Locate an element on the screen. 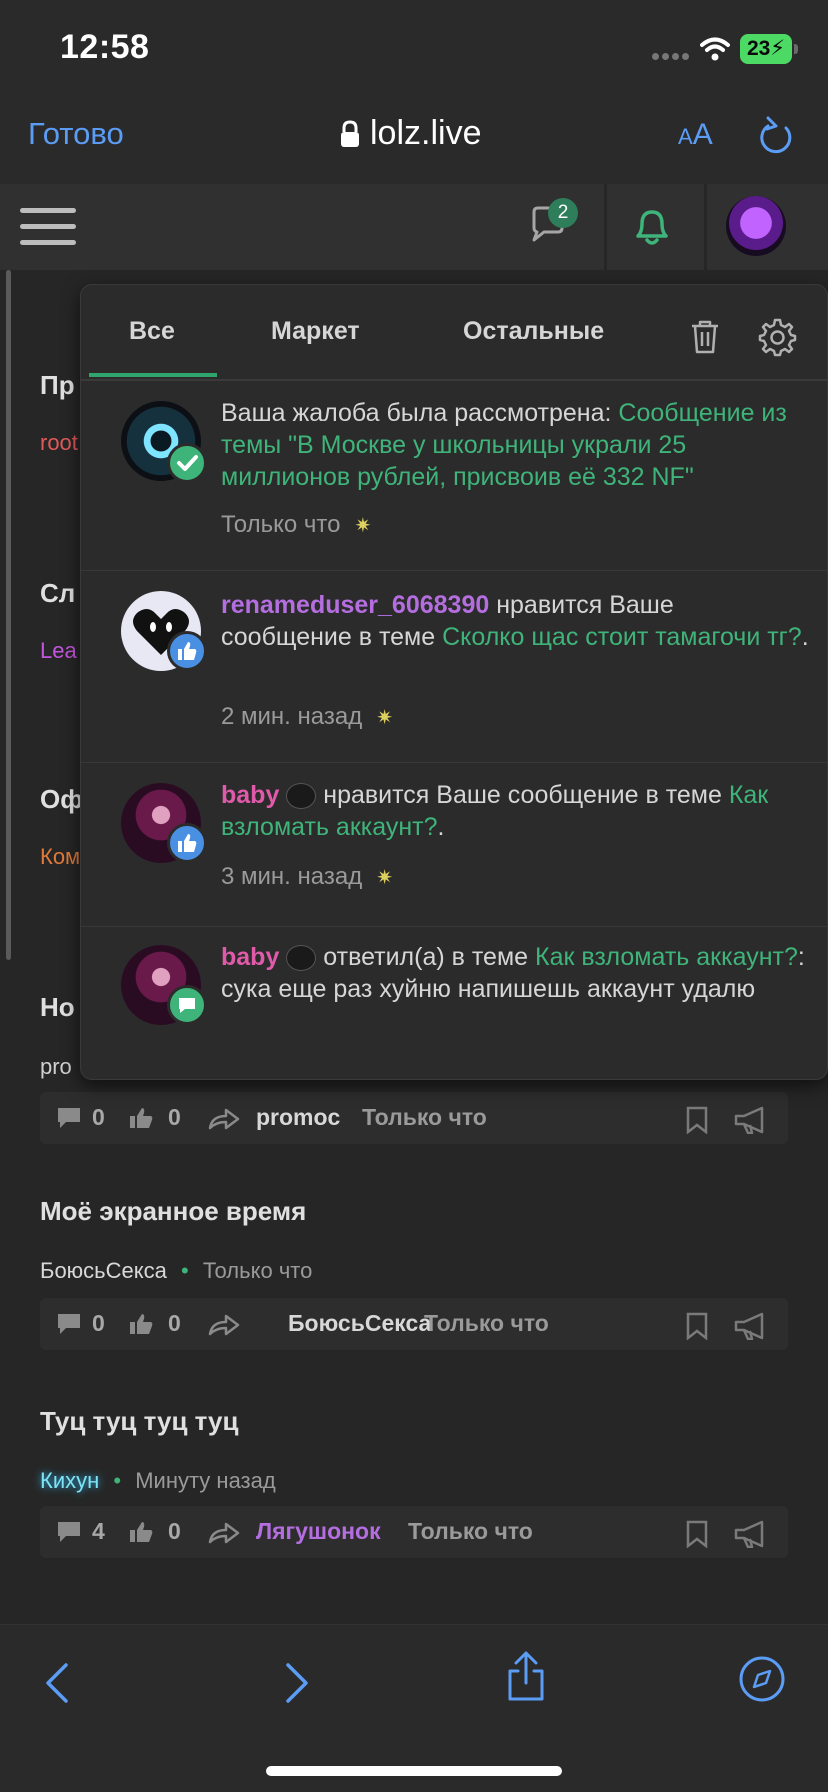 The height and width of the screenshot is (1792, 828). tab-market: Маркет is located at coordinates (315, 331).